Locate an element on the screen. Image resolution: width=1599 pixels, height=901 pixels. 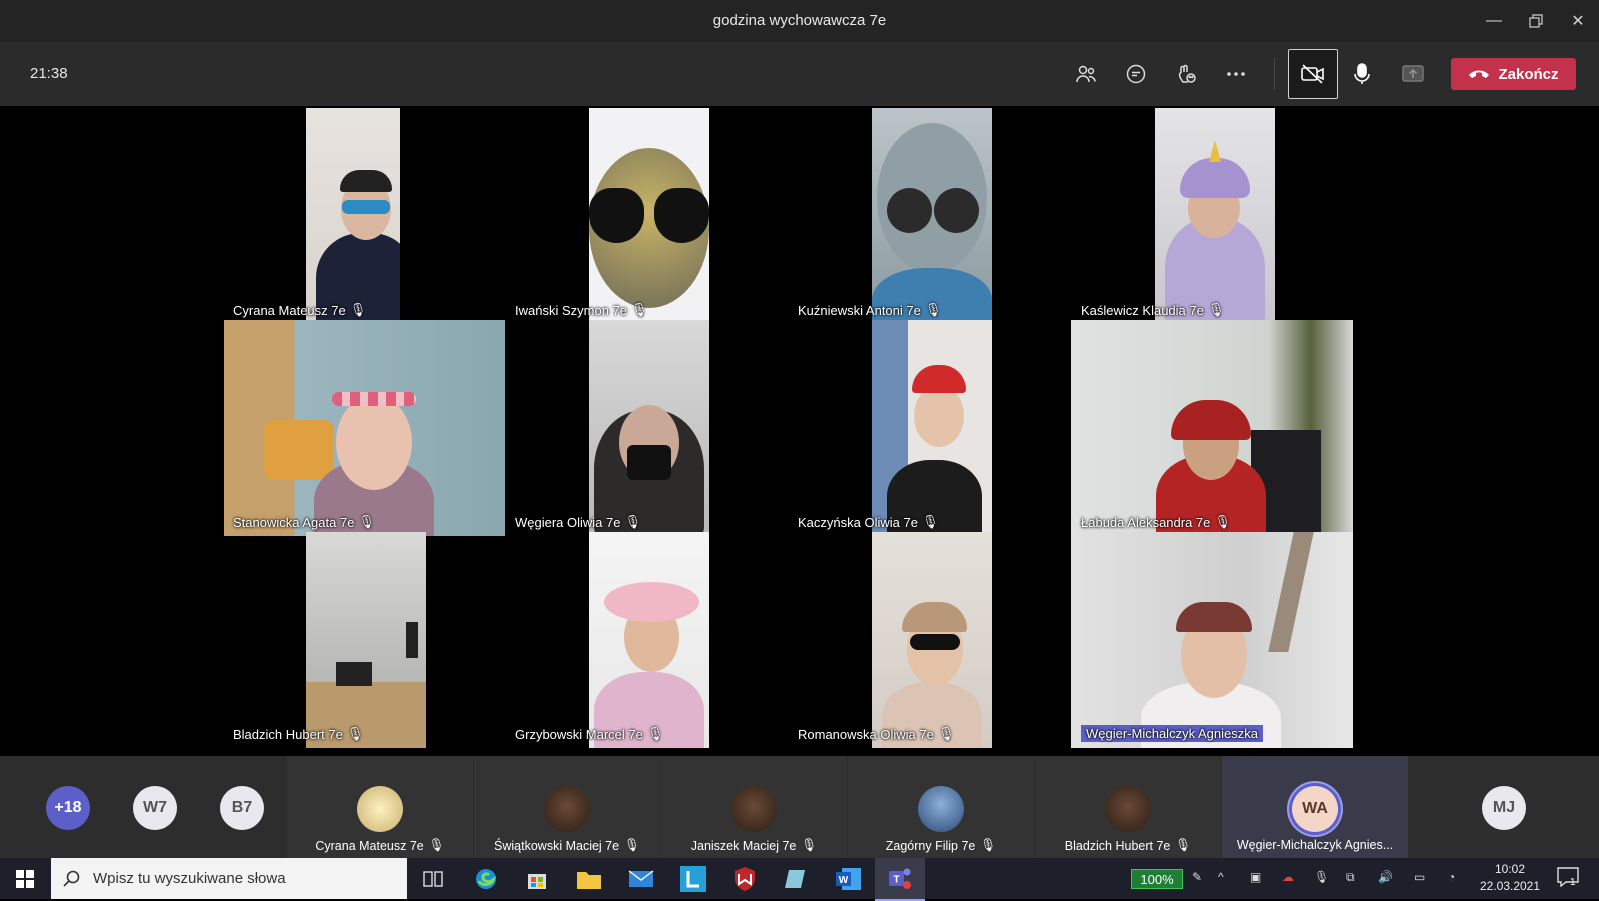
participant-label: Łabuda Aleksandra 7e 🎙 is located at coordinates (1156, 522).